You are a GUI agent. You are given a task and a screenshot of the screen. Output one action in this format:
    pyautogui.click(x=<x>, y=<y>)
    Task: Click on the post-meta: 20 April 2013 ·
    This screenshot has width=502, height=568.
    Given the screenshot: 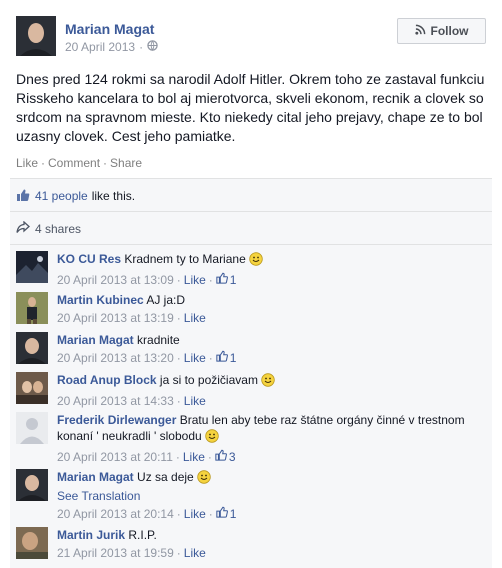 What is the action you would take?
    pyautogui.click(x=111, y=47)
    